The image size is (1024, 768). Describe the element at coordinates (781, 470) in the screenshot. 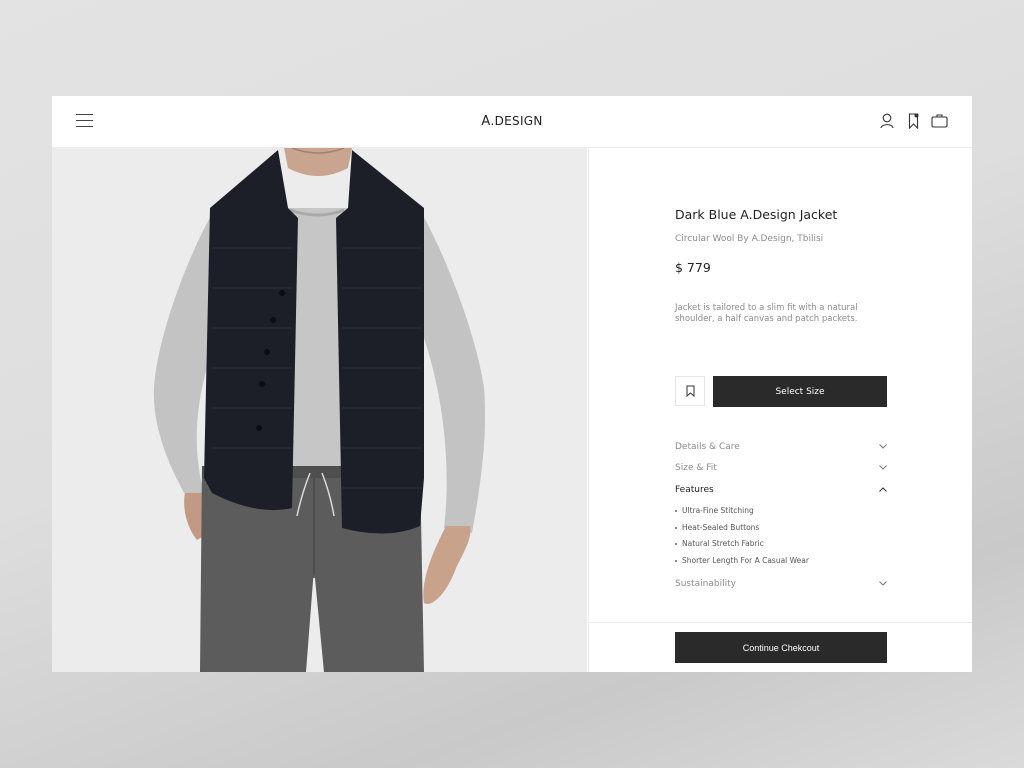

I see `accordion-size-fit: Size & Fit` at that location.